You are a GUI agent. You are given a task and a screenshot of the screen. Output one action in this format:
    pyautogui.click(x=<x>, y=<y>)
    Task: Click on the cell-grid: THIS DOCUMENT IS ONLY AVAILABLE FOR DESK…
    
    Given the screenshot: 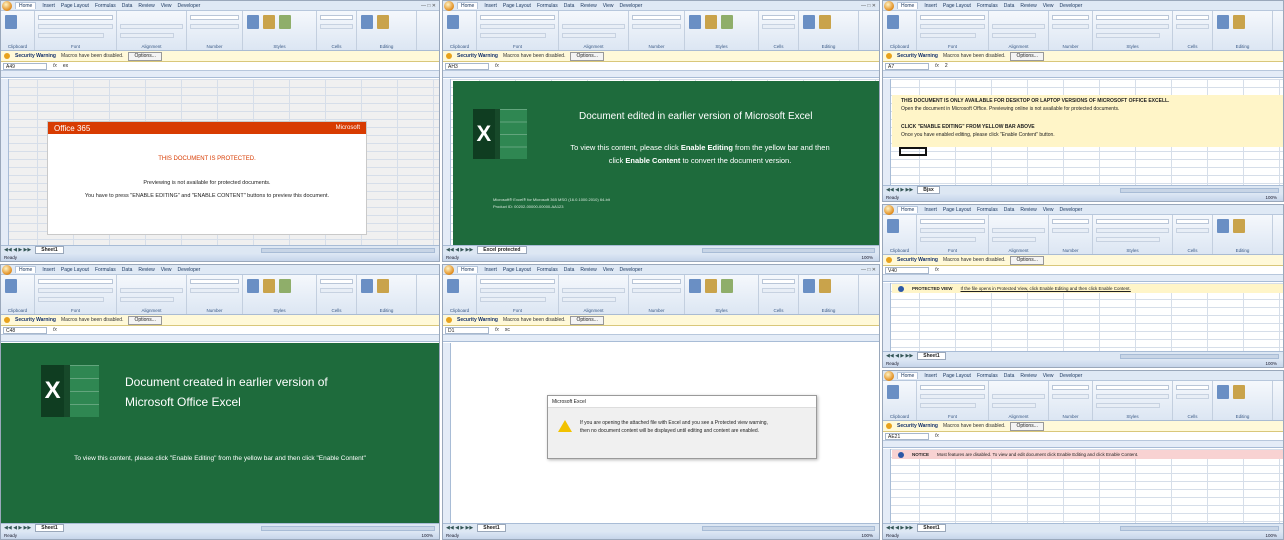 What is the action you would take?
    pyautogui.click(x=1083, y=132)
    